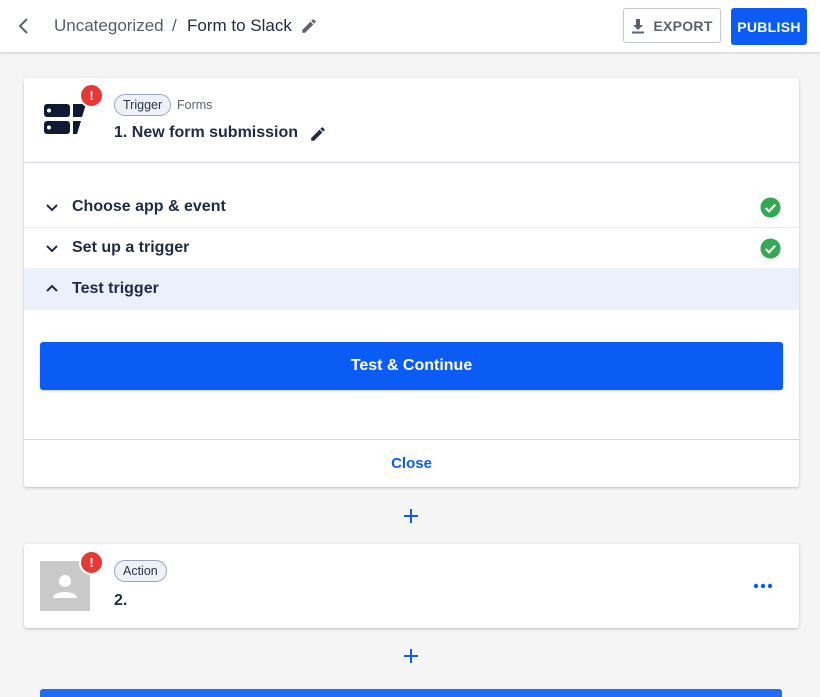 The width and height of the screenshot is (820, 697). I want to click on step-title: 1. New form submission, so click(206, 133).